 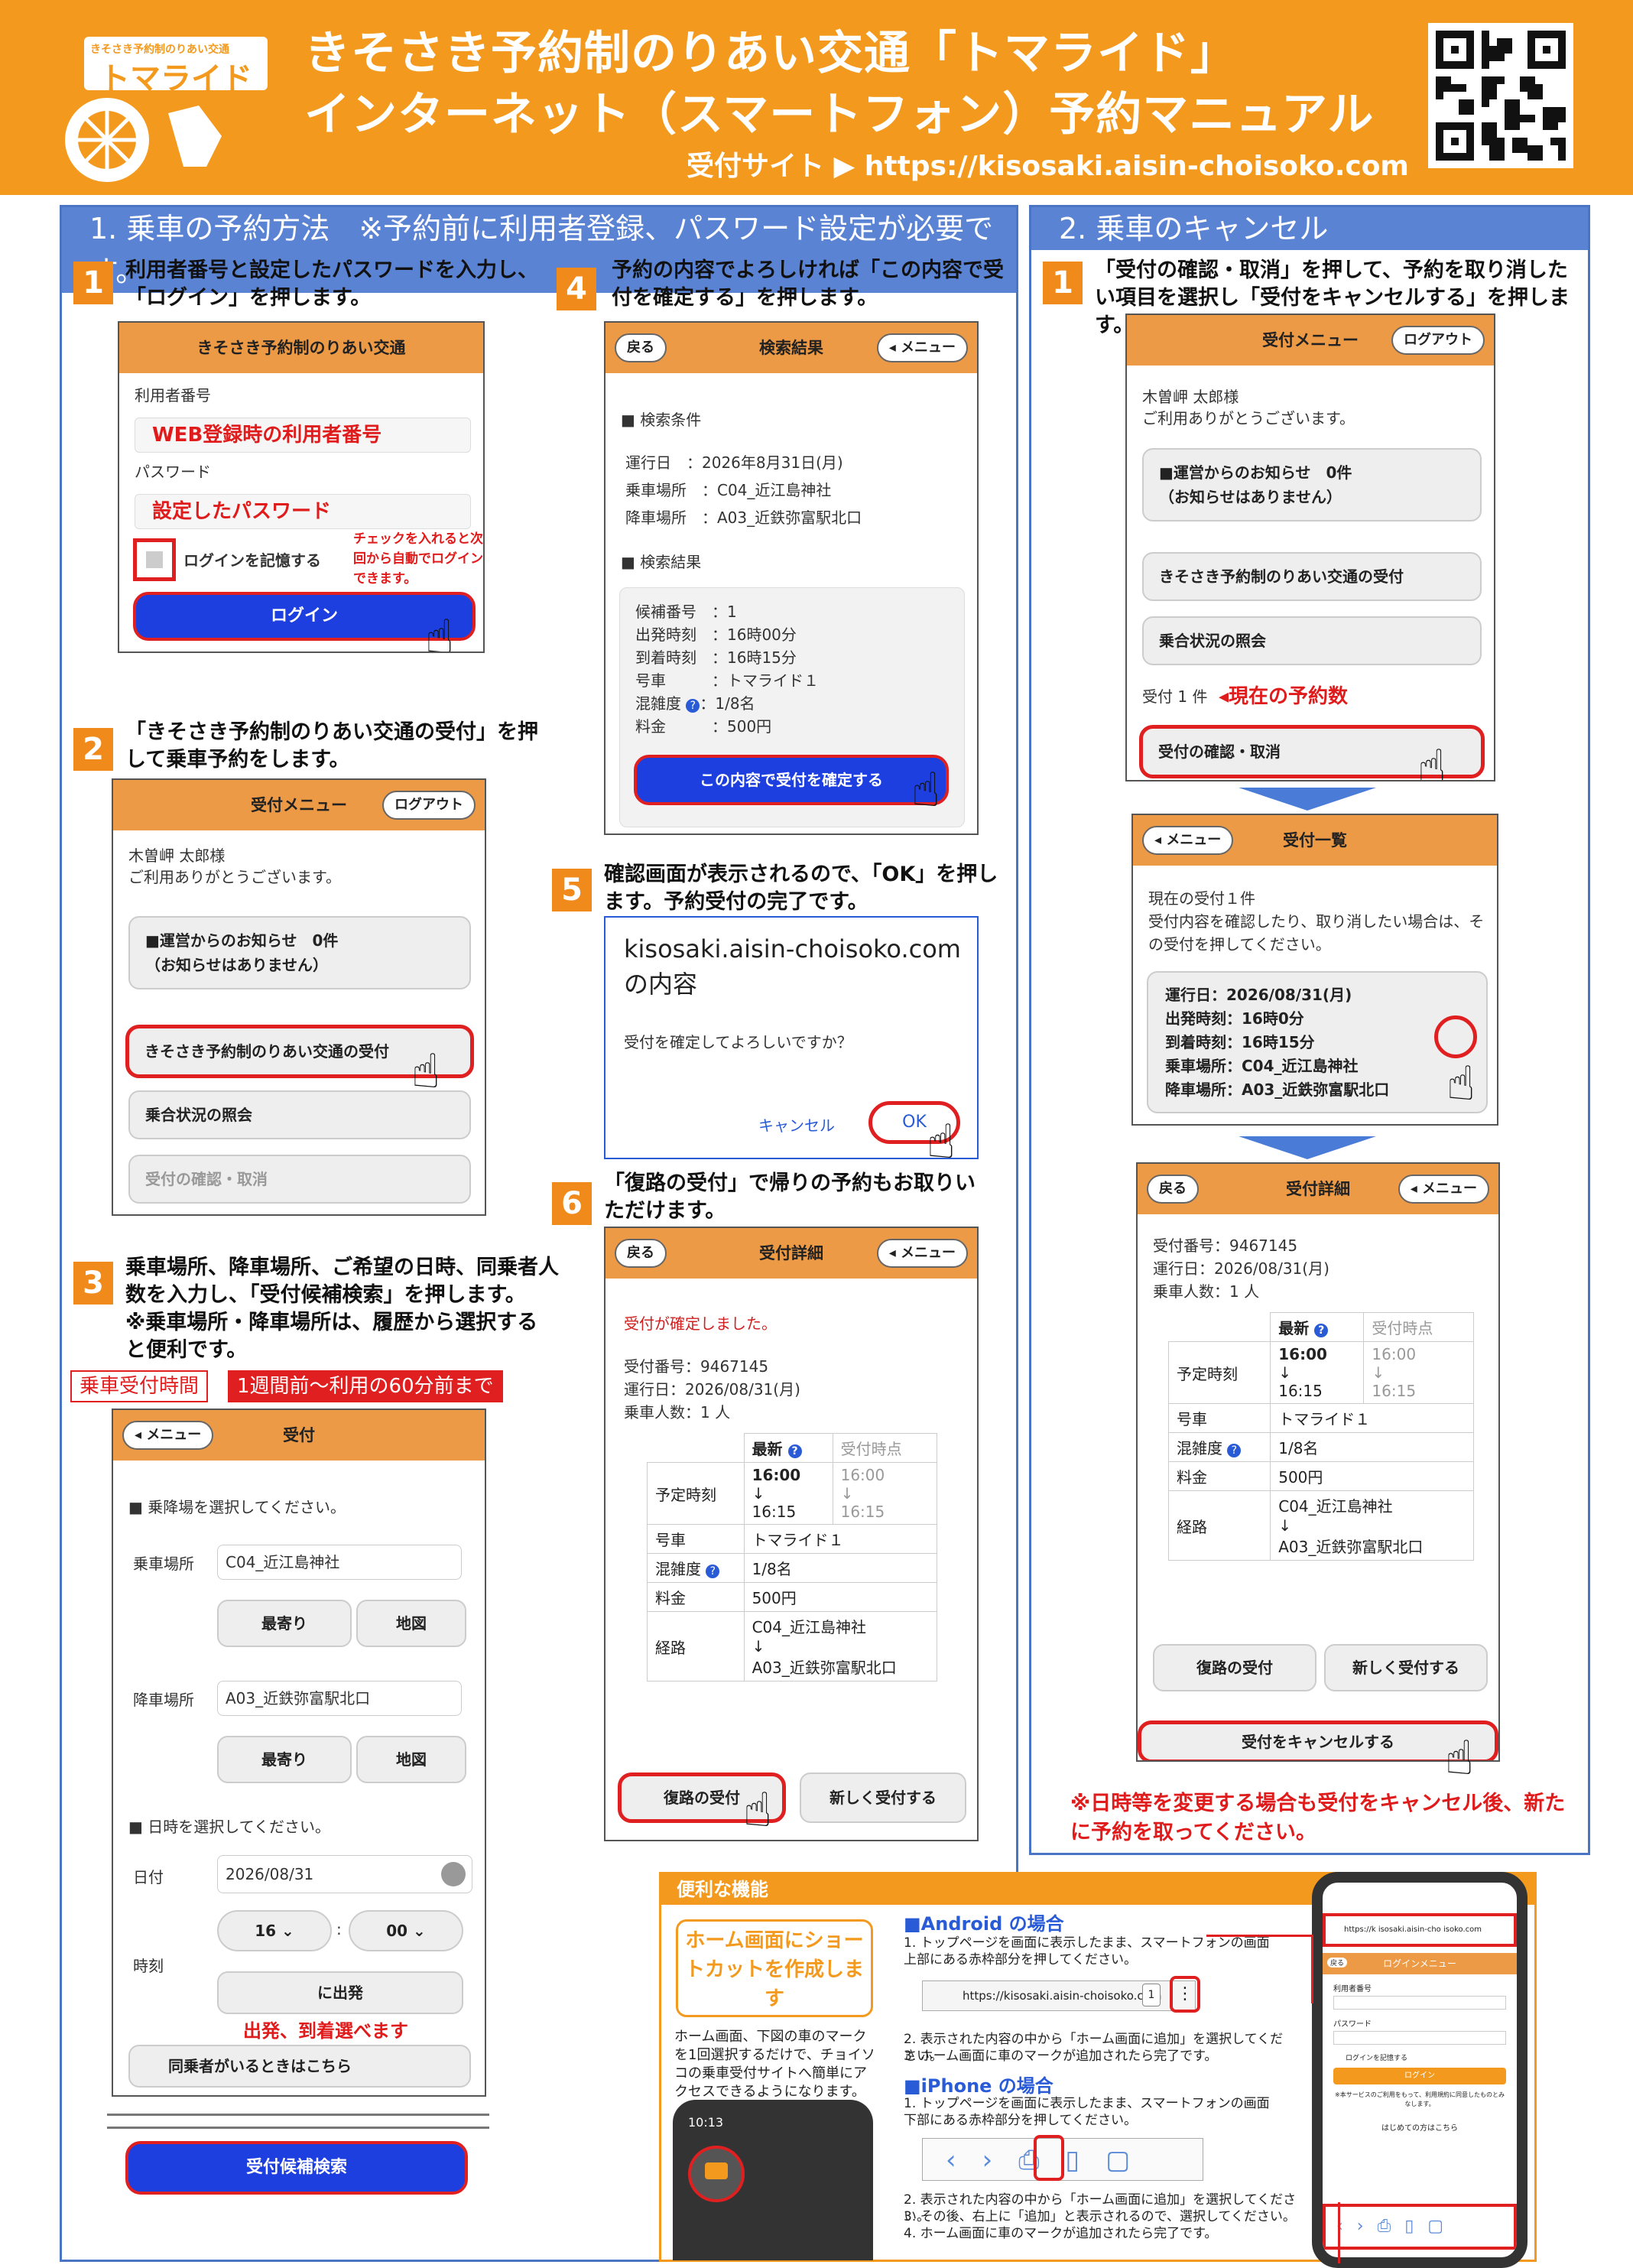 I want to click on user-number-input: WEB登録時の利用者番号, so click(x=303, y=435).